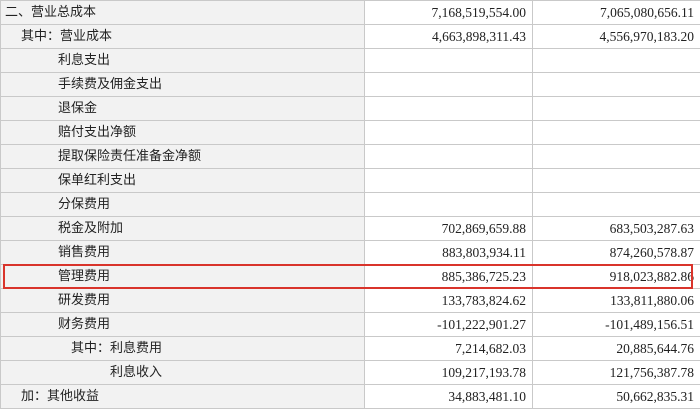  Describe the element at coordinates (182, 324) in the screenshot. I see `row-label-financial-expense: 财务费用` at that location.